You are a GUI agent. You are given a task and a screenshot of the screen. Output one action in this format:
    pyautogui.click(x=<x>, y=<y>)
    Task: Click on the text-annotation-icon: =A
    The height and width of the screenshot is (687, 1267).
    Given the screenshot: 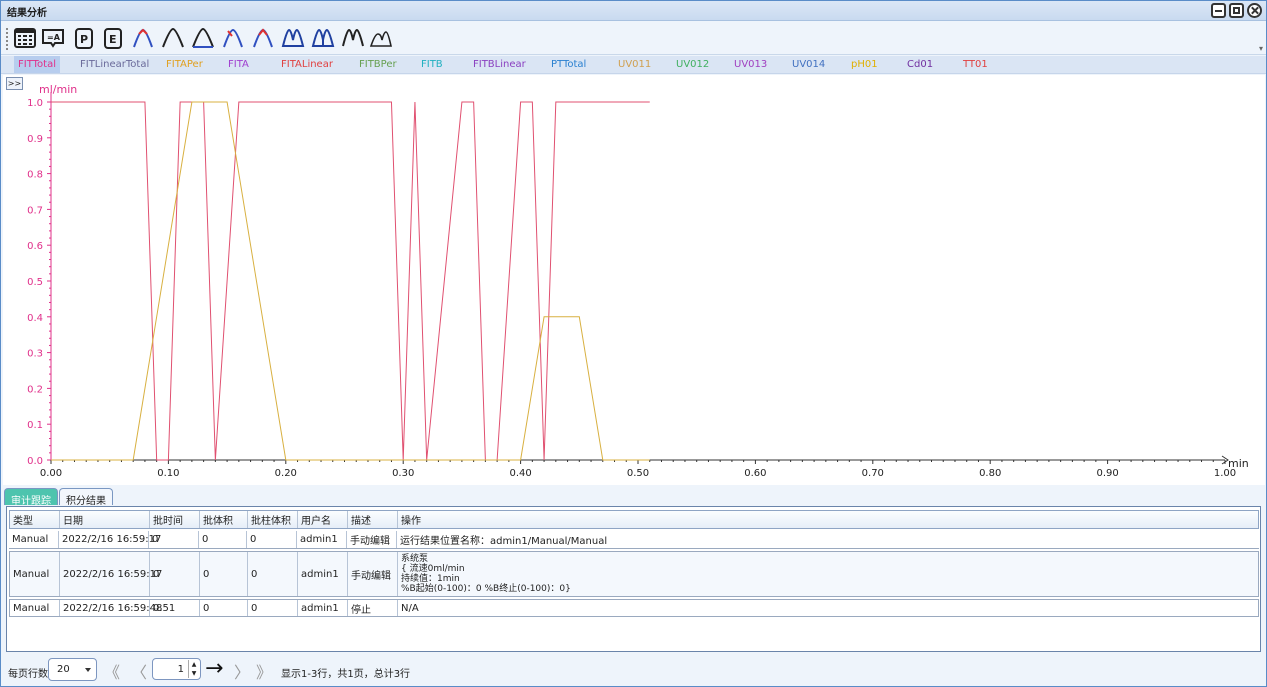 What is the action you would take?
    pyautogui.click(x=53, y=38)
    